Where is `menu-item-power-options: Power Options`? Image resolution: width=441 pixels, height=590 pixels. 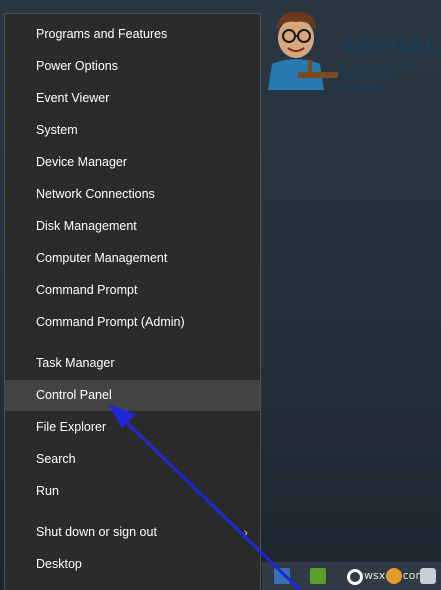 menu-item-power-options: Power Options is located at coordinates (132, 66).